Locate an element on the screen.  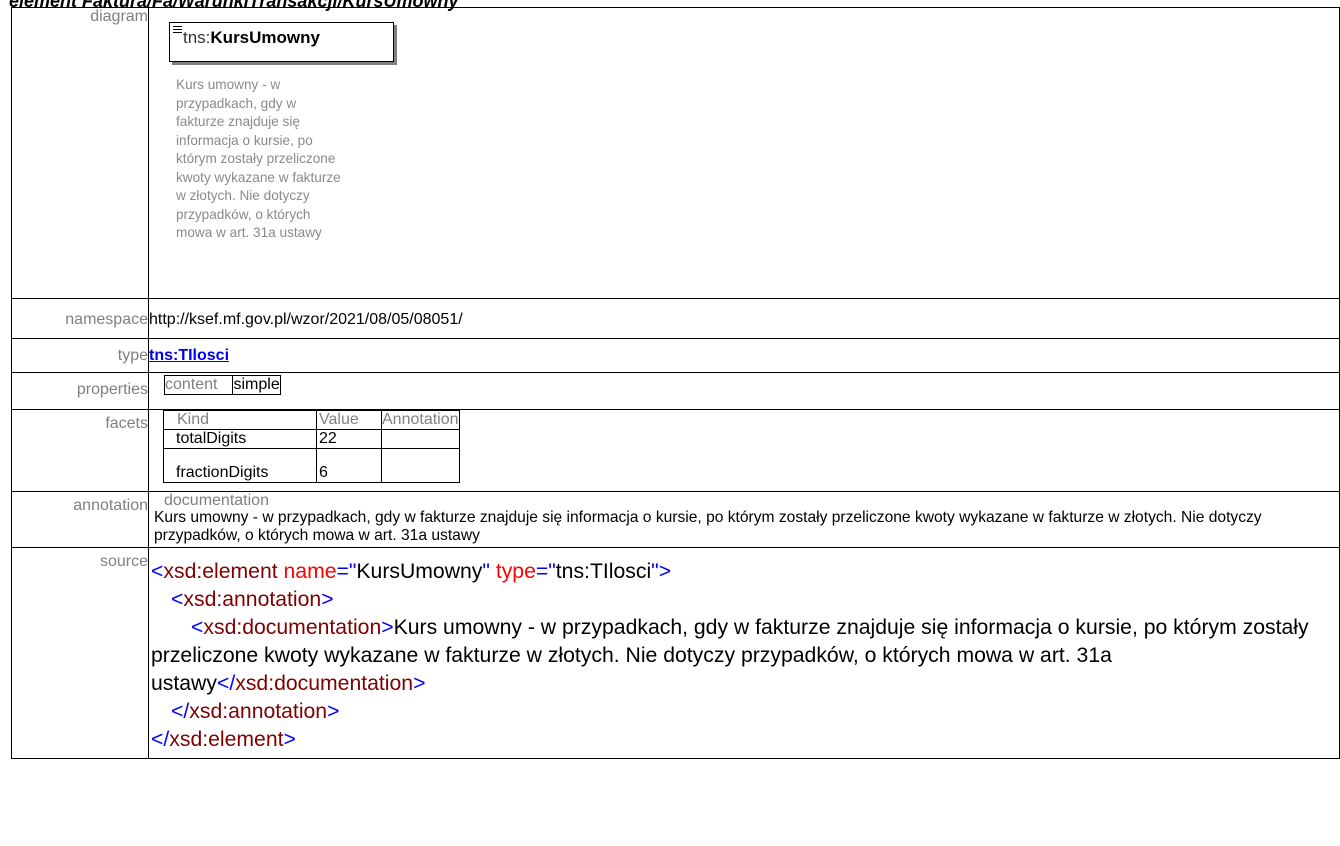
row-properties: properties content simple is located at coordinates (675, 391).